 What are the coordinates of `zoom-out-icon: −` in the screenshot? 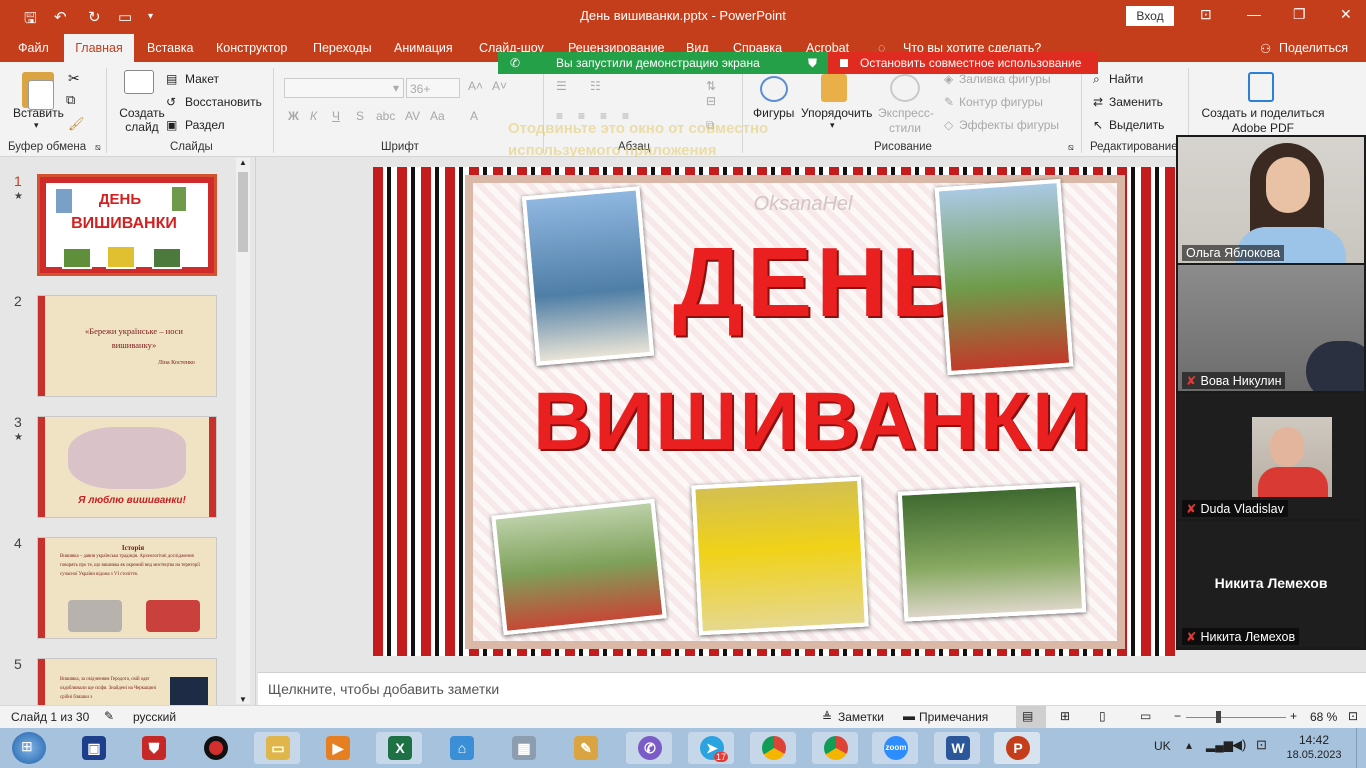 It's located at (1177, 716).